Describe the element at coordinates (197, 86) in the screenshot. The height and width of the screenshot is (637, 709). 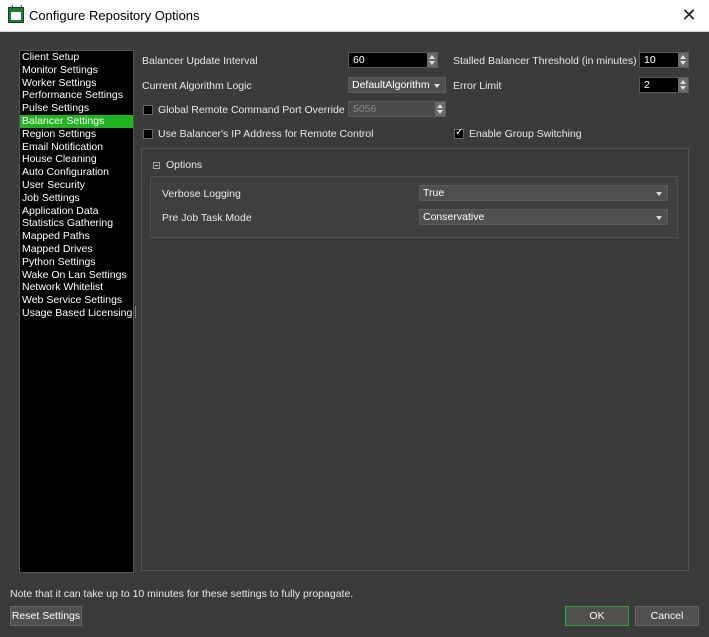
I see `algorithm-label: Current Algorithm Logic` at that location.